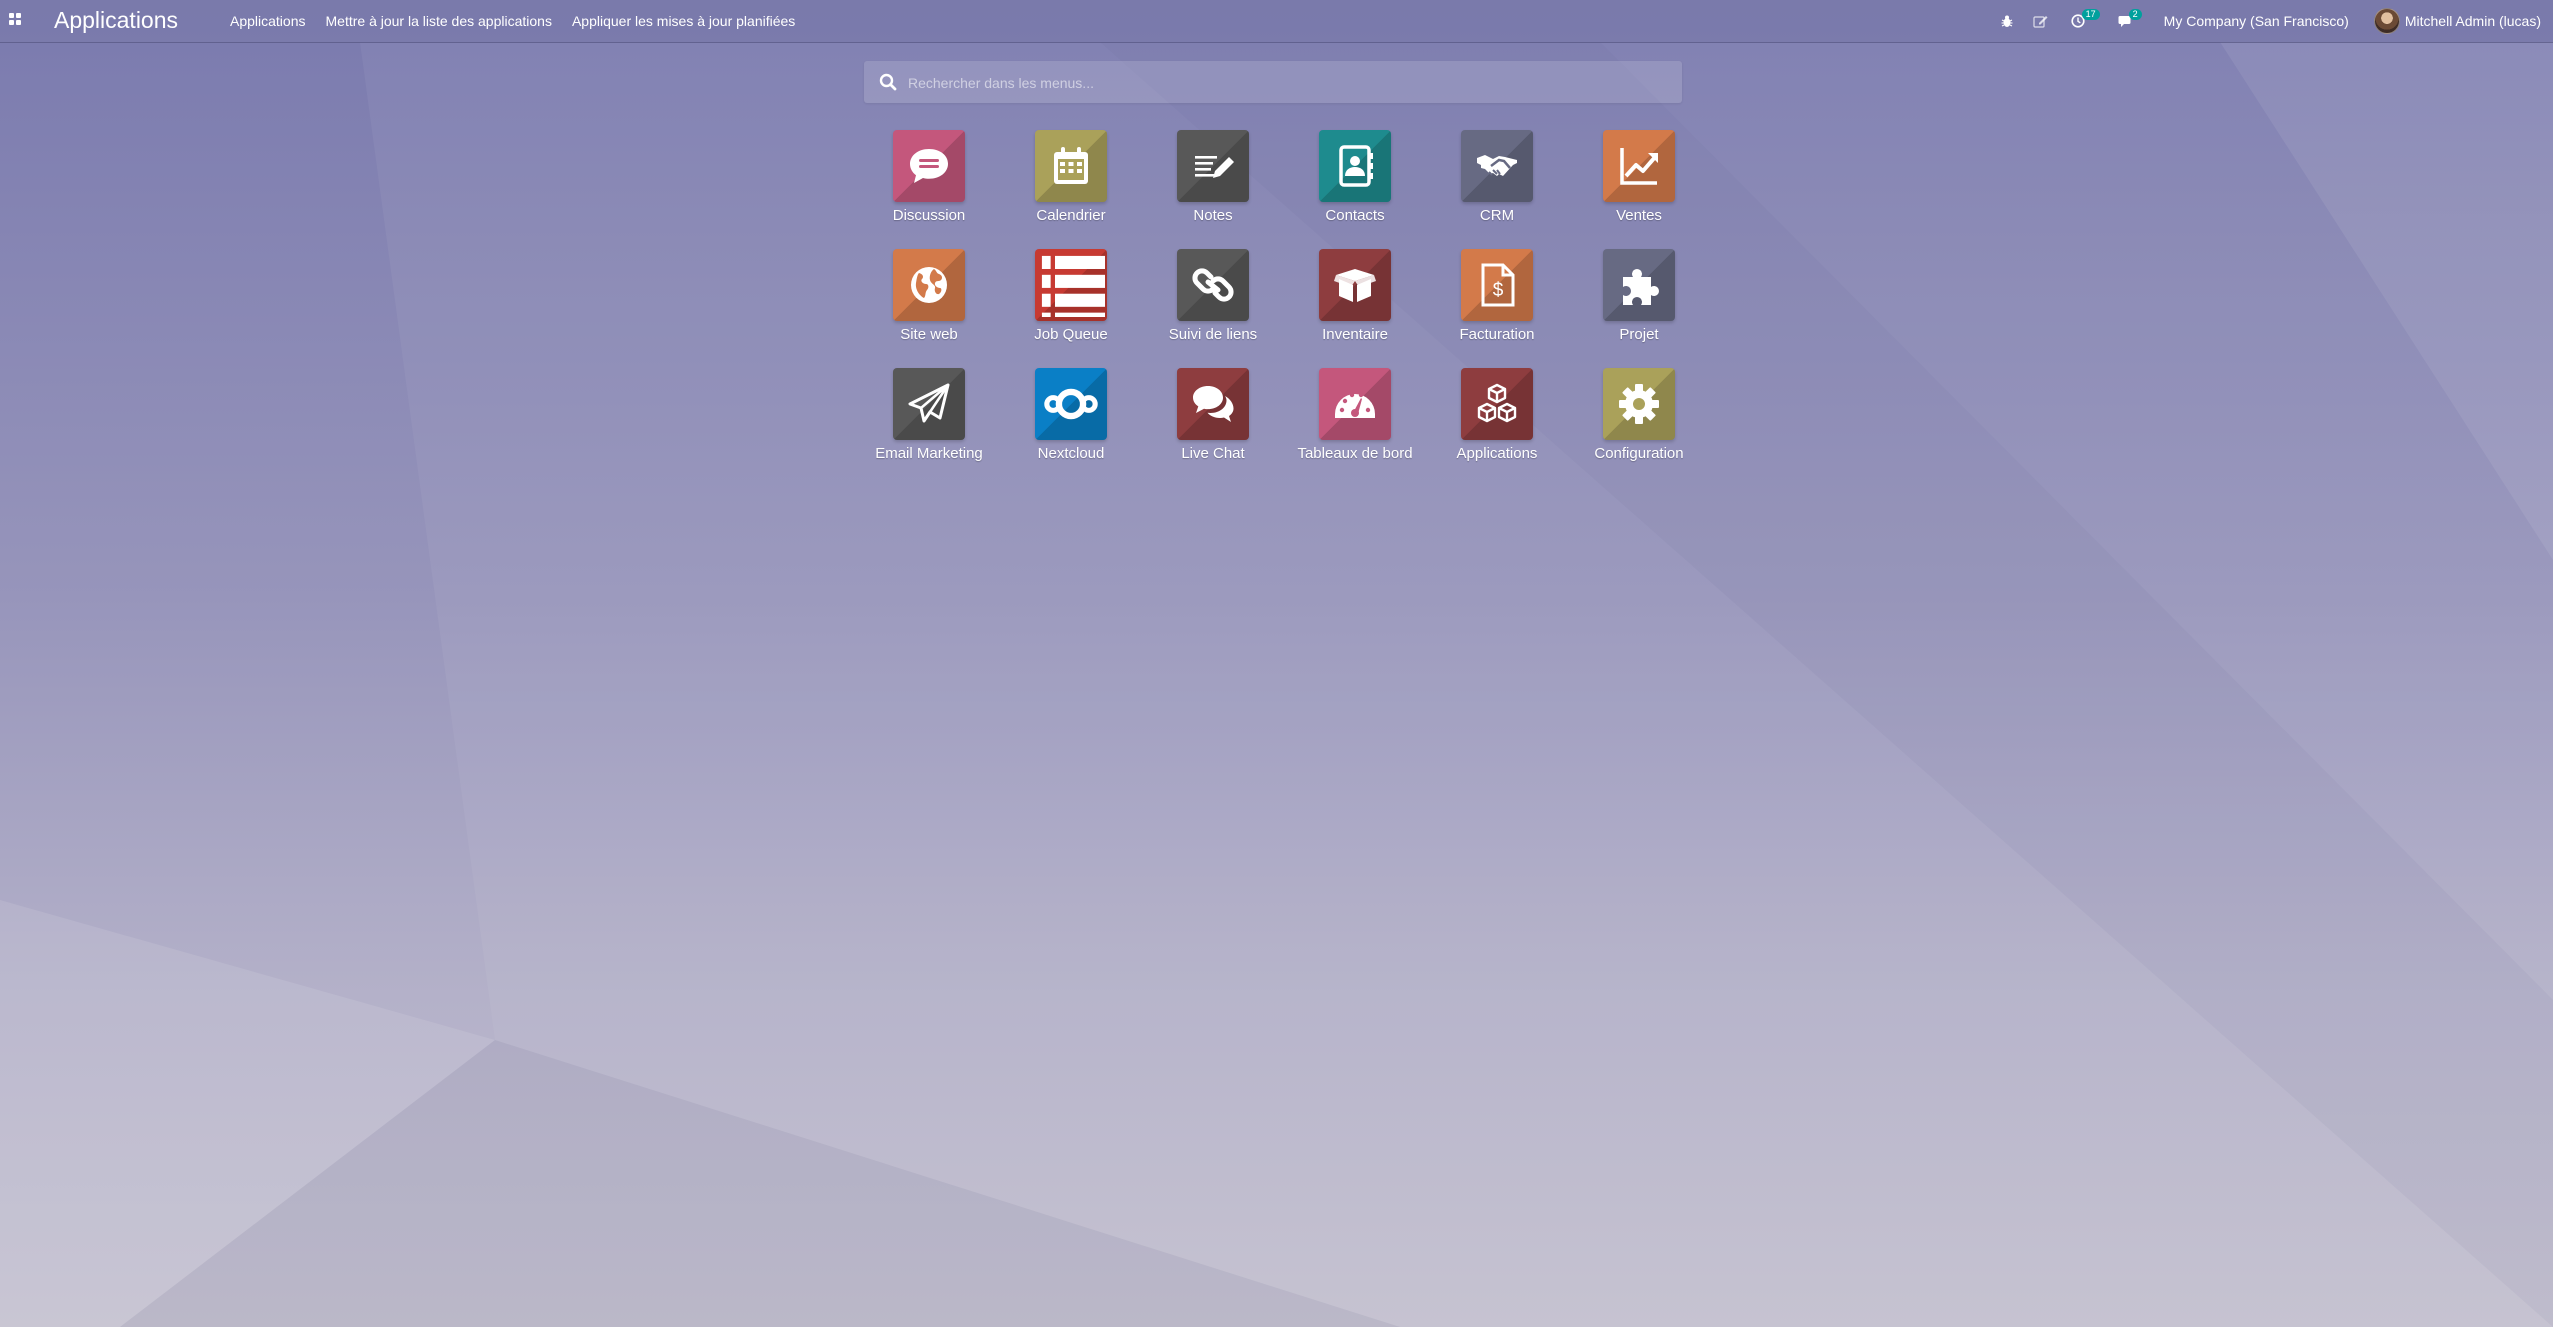 The image size is (2553, 1327). I want to click on app-tile: $, so click(1497, 285).